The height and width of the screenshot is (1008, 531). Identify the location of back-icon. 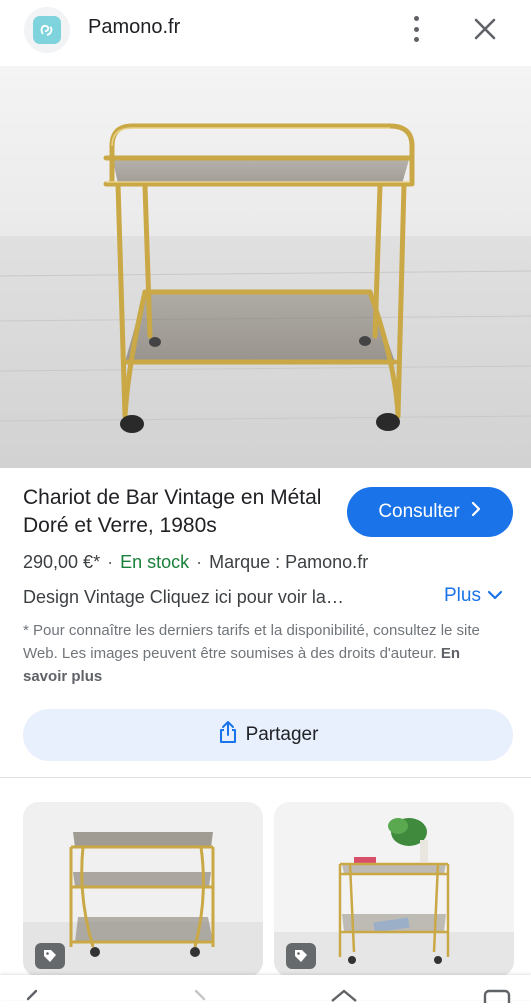
(34, 998).